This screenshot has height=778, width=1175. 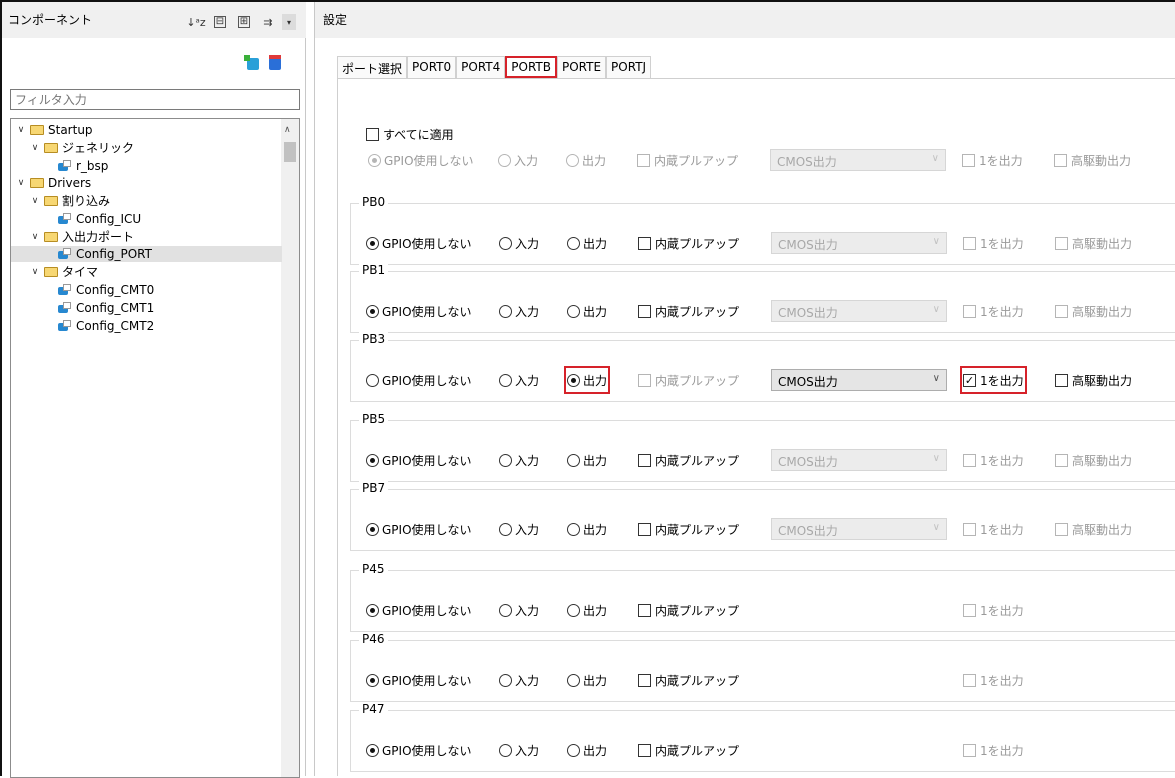 What do you see at coordinates (432, 67) in the screenshot?
I see `tab-port0: PORT0` at bounding box center [432, 67].